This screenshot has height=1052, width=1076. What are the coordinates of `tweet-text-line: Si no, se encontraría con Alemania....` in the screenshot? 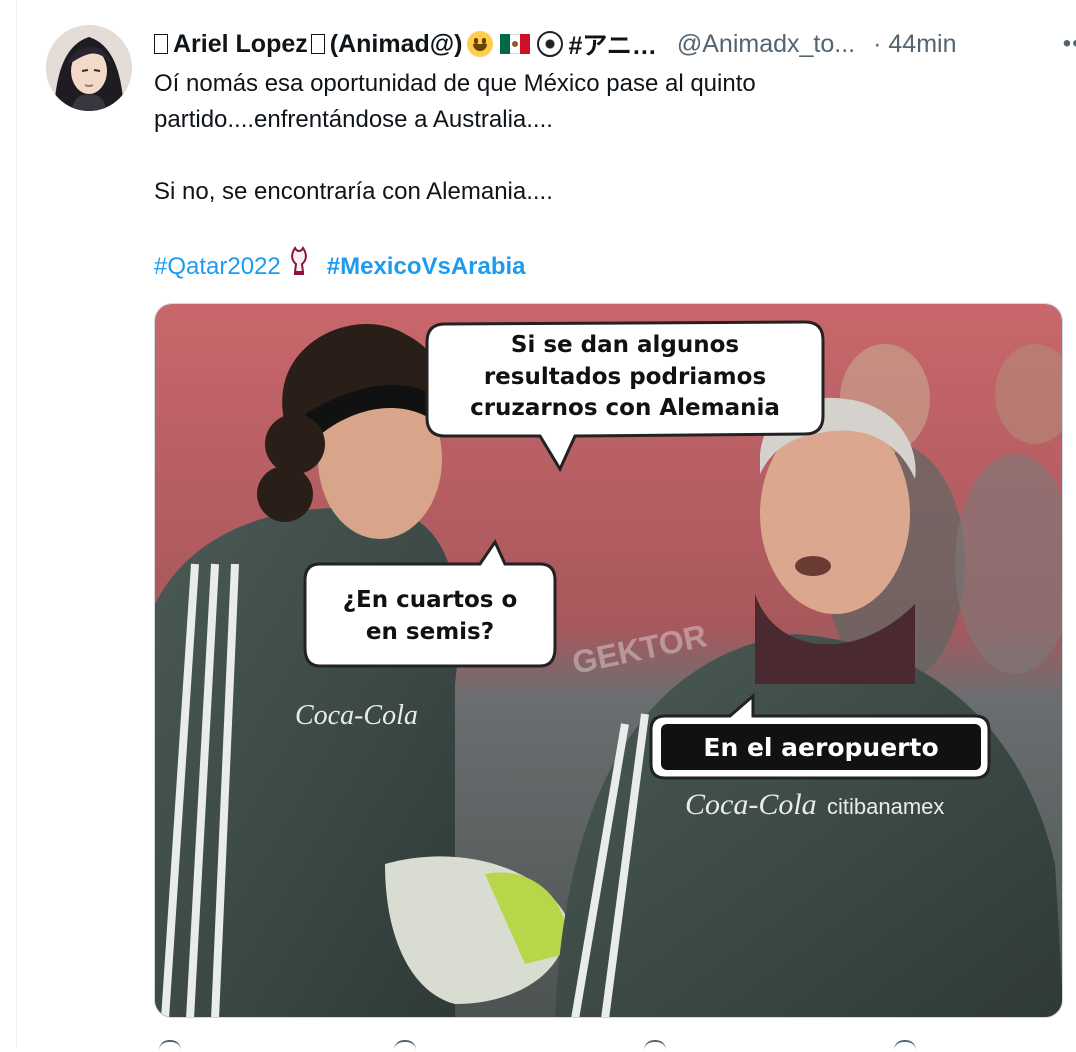 It's located at (353, 191).